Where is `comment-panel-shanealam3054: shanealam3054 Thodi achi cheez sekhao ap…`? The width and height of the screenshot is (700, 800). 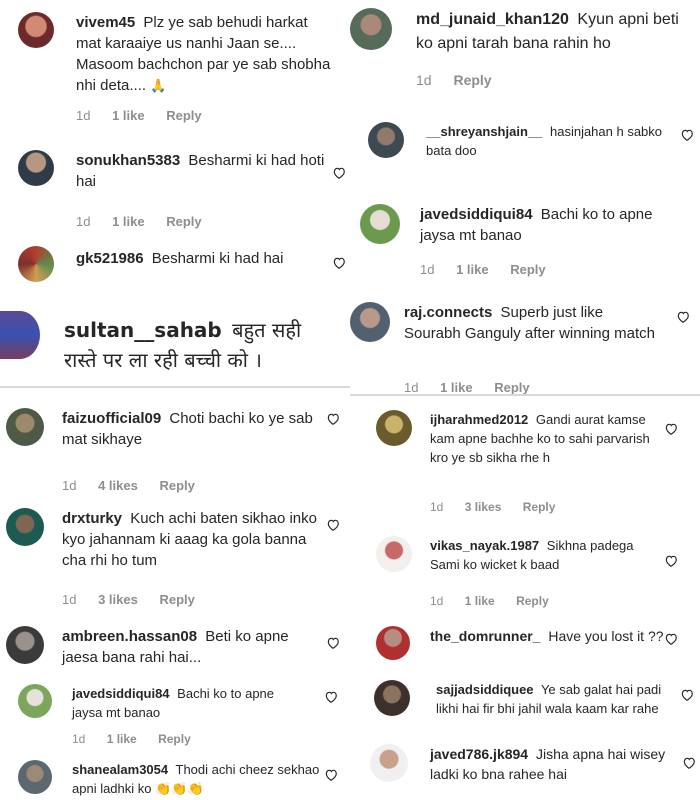 comment-panel-shanealam3054: shanealam3054 Thodi achi cheez sekhao ap… is located at coordinates (175, 775).